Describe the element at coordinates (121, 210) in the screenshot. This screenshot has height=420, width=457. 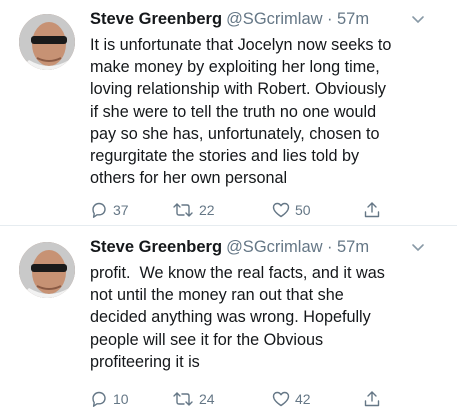
I see `reply-count: 37` at that location.